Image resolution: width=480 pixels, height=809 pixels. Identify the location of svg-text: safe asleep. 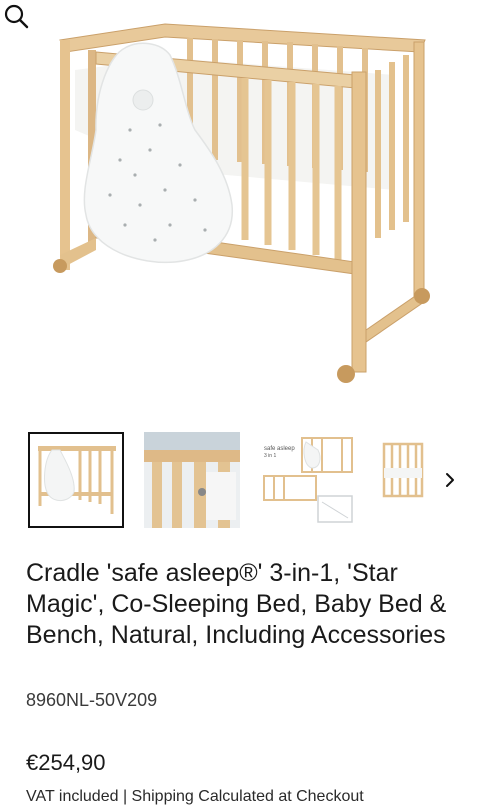
(279, 449).